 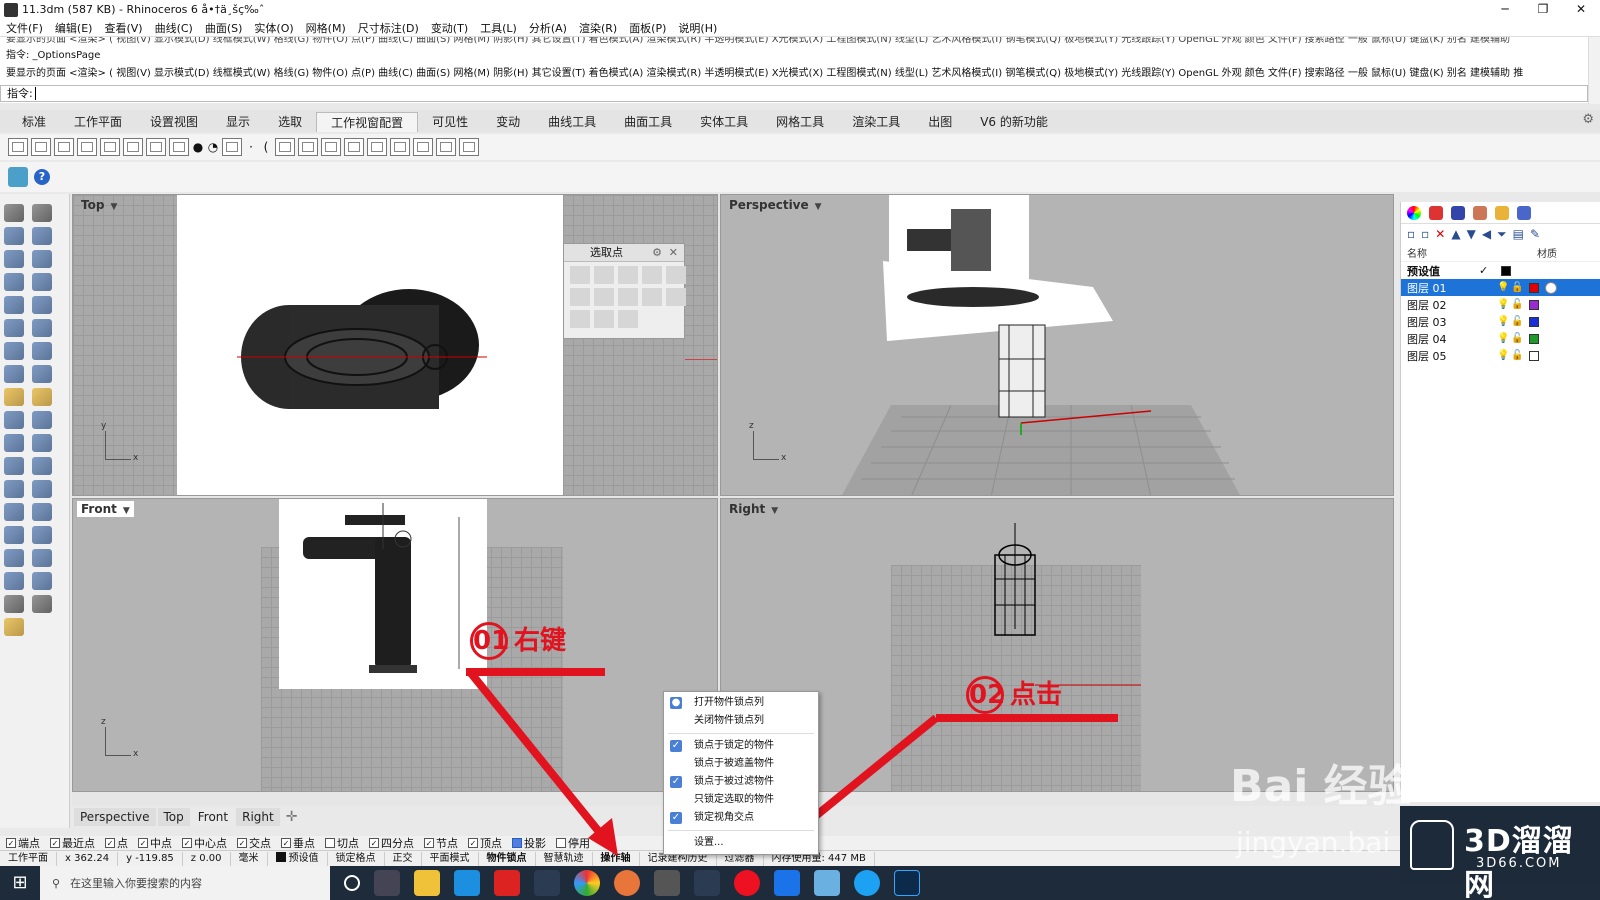 I want to click on surface-tool-icon, so click(x=14, y=328).